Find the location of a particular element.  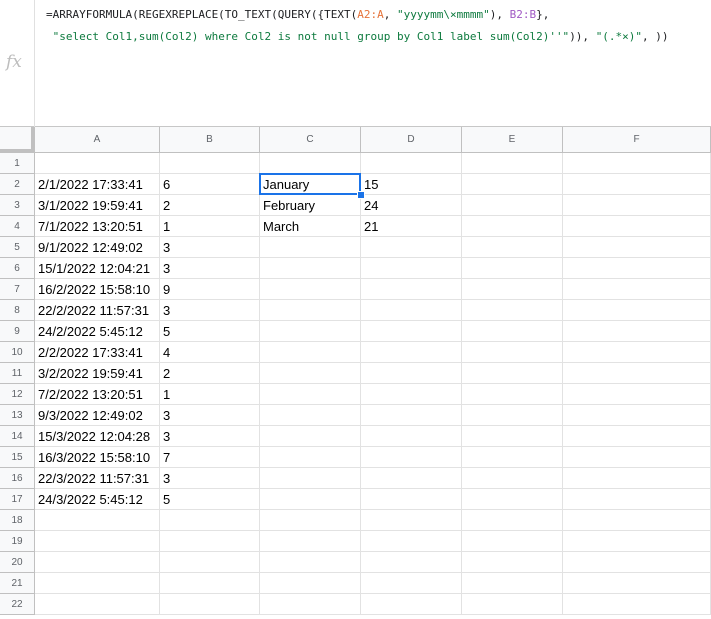

cell-b5: 3 is located at coordinates (210, 247).